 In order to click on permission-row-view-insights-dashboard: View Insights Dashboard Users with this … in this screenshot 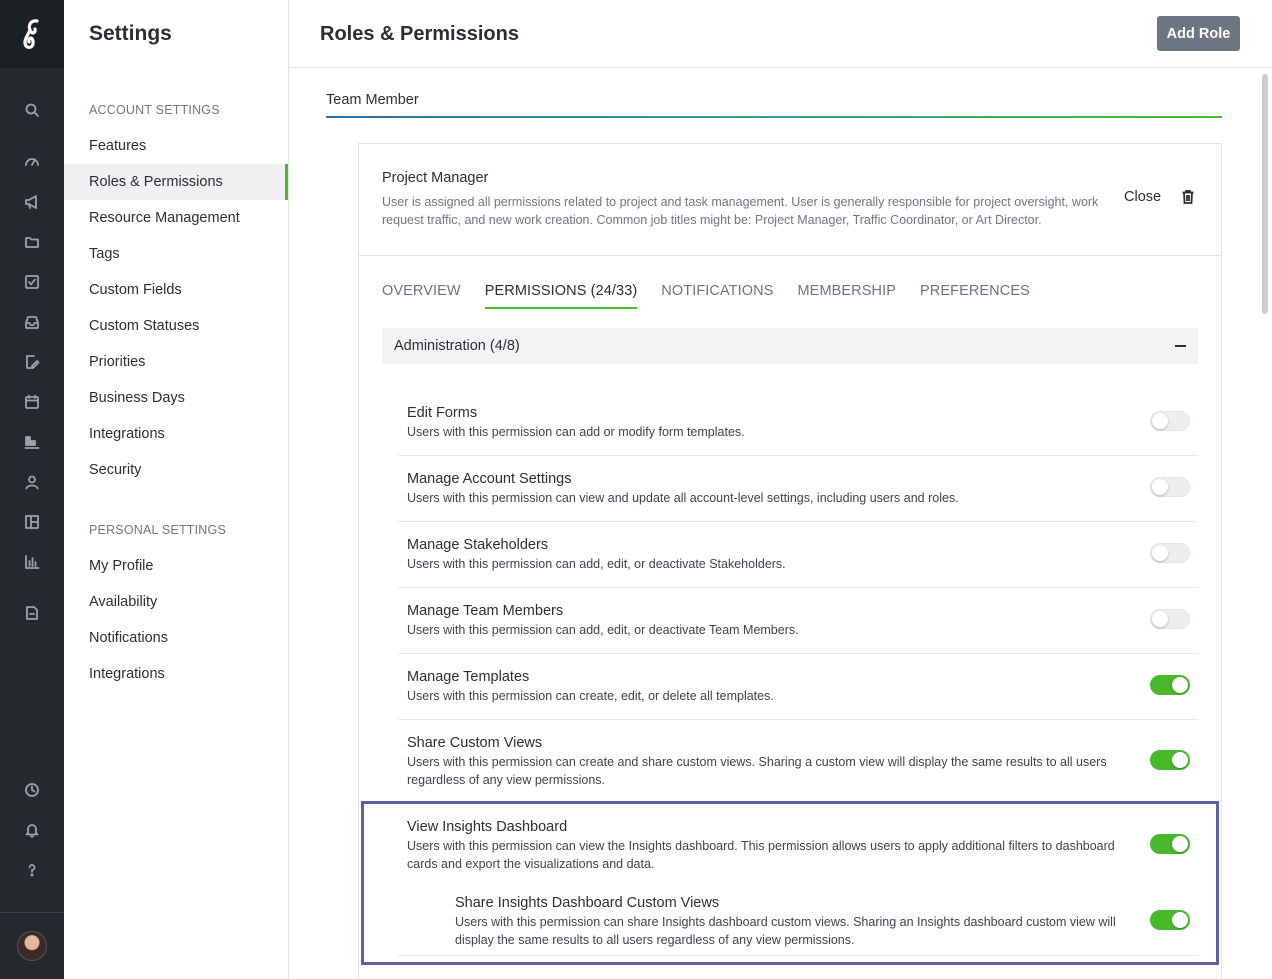, I will do `click(798, 880)`.